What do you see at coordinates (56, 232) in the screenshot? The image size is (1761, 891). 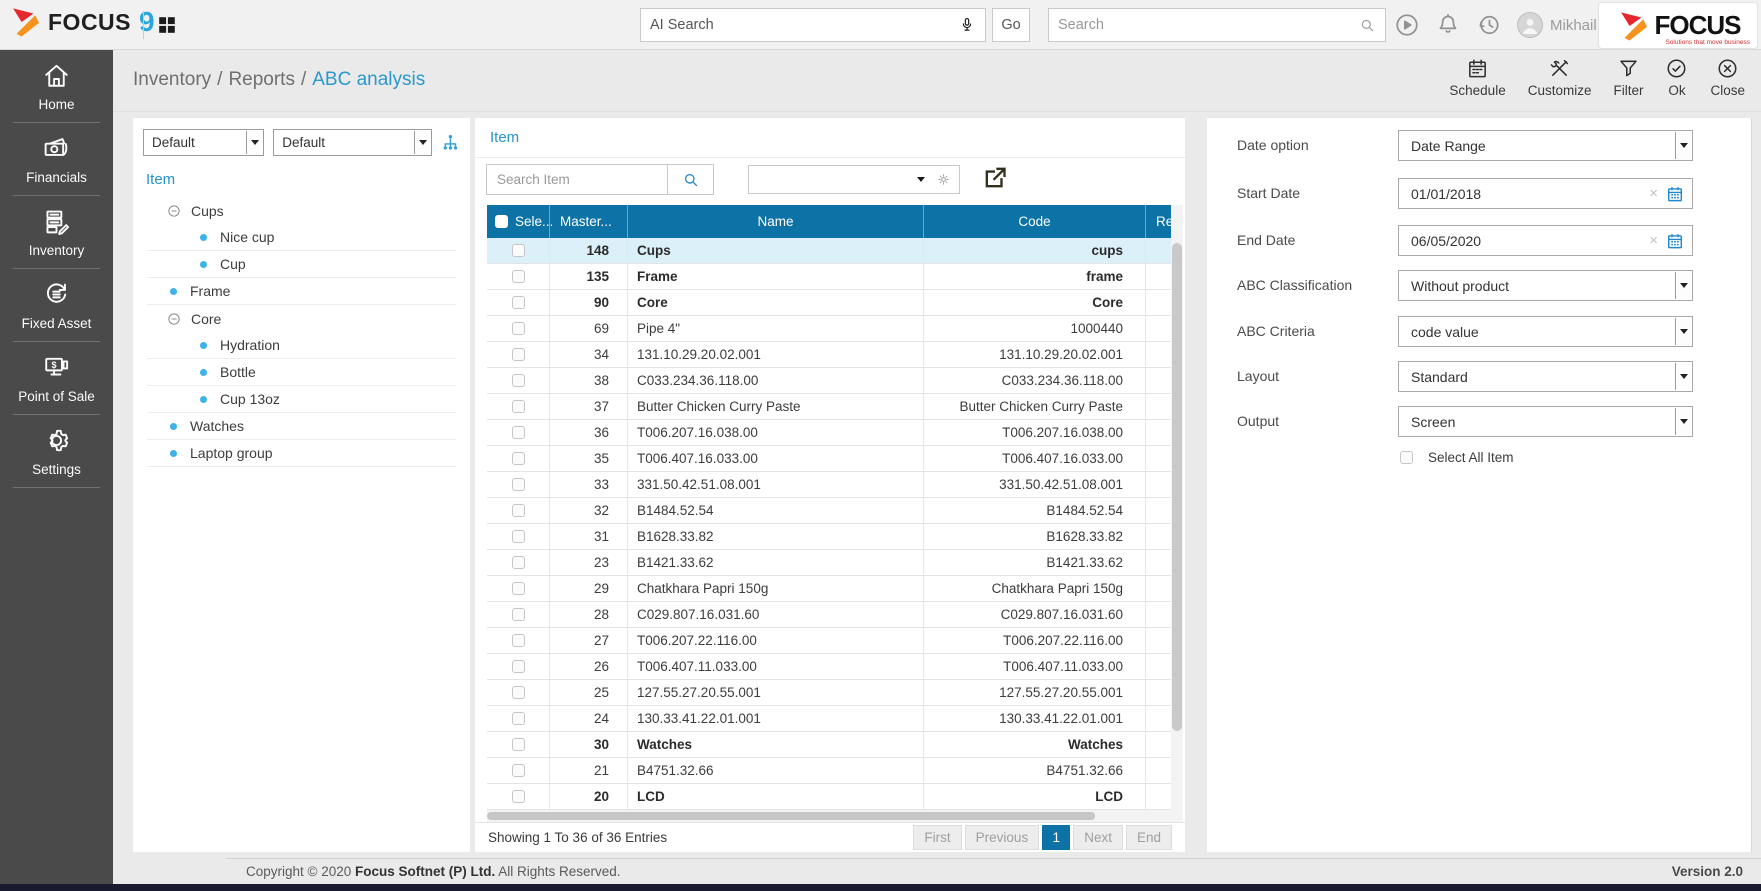 I see `sidebar-item-inventory: Inventory` at bounding box center [56, 232].